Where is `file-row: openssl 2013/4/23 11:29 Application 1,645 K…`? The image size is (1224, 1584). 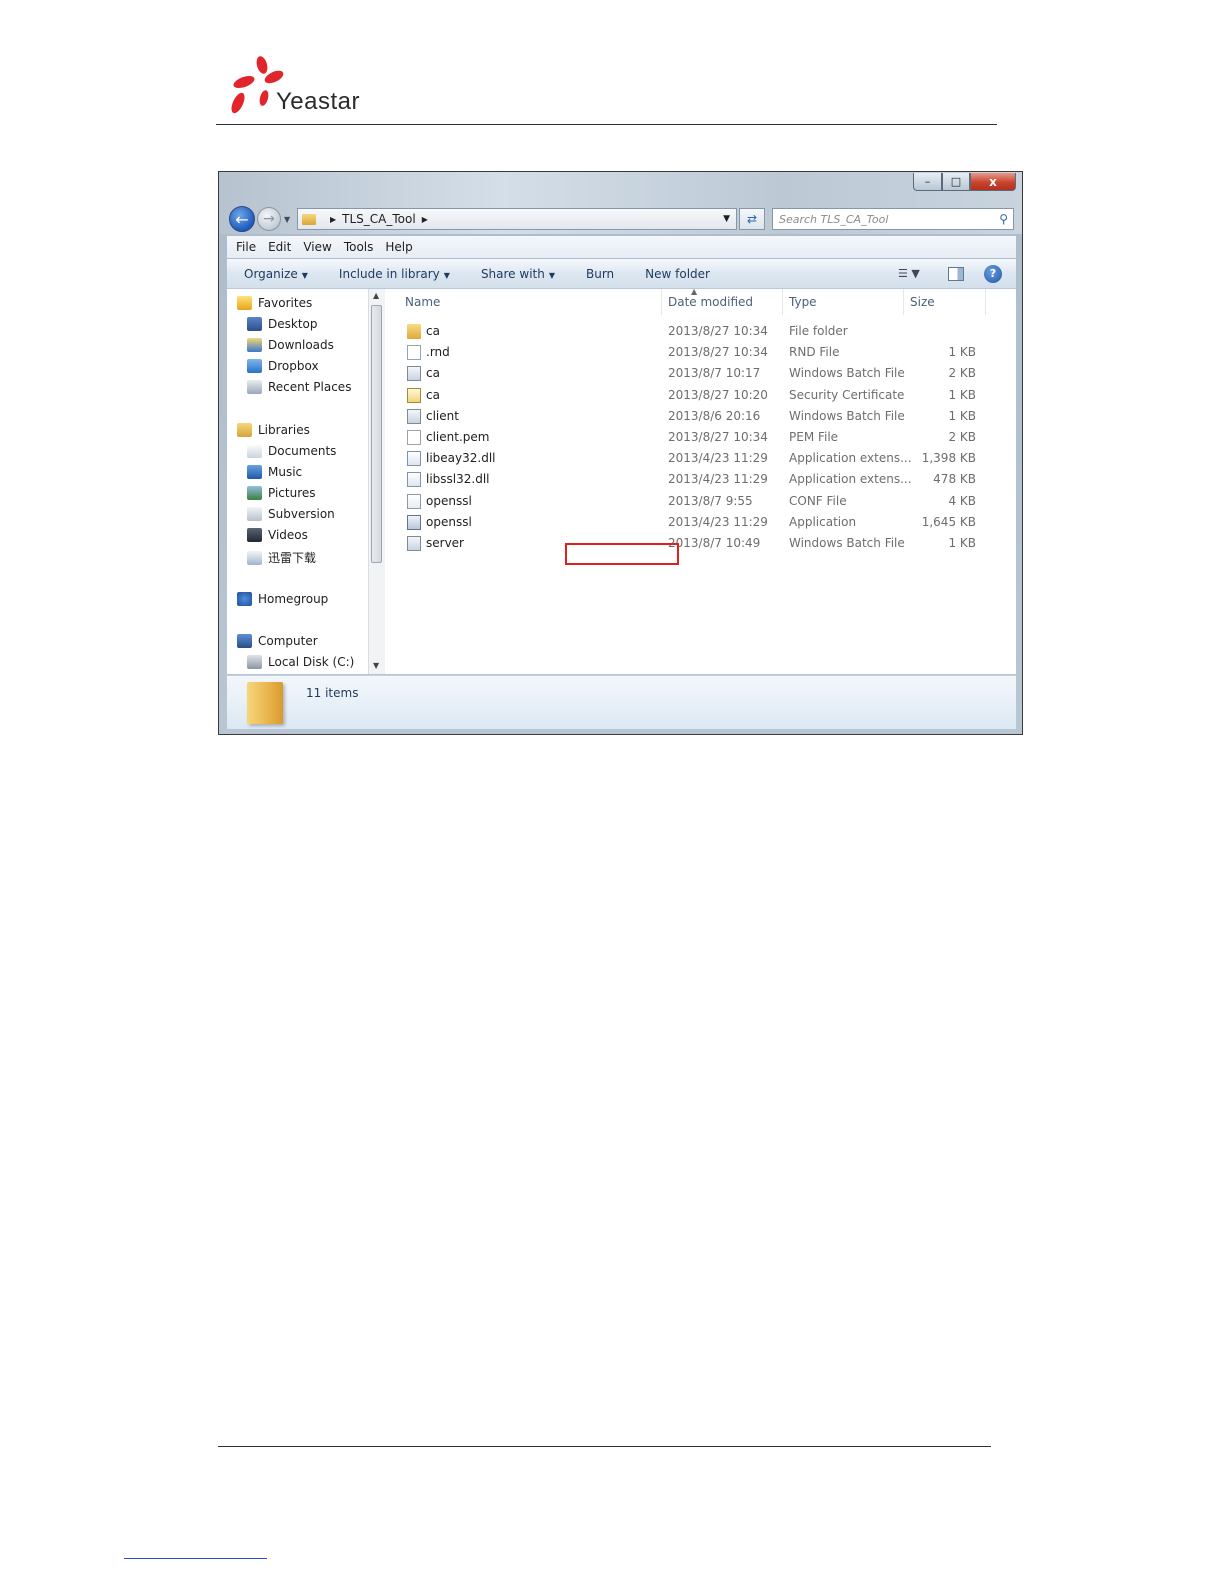 file-row: openssl 2013/4/23 11:29 Application 1,645 K… is located at coordinates (700, 522).